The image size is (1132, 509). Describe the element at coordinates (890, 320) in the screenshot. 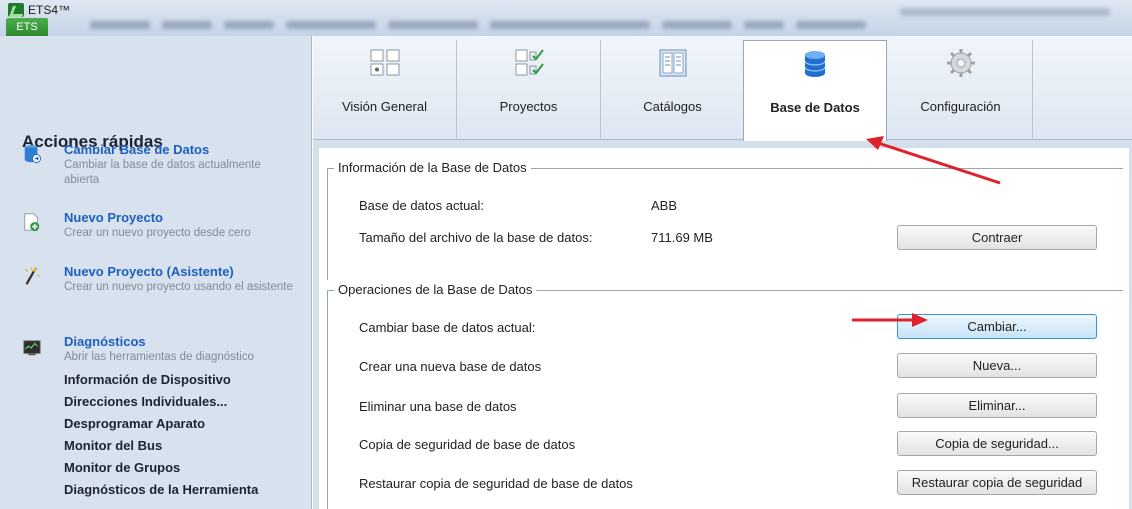

I see `arrow-to-change-button` at that location.